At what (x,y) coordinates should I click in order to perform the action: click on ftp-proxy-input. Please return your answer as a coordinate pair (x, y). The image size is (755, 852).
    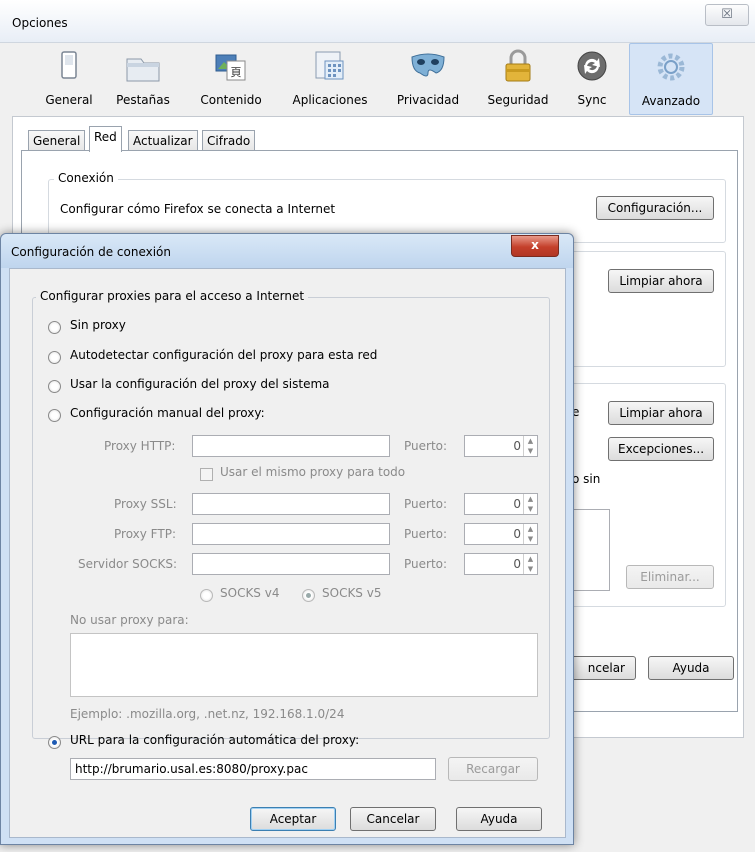
    Looking at the image, I should click on (291, 534).